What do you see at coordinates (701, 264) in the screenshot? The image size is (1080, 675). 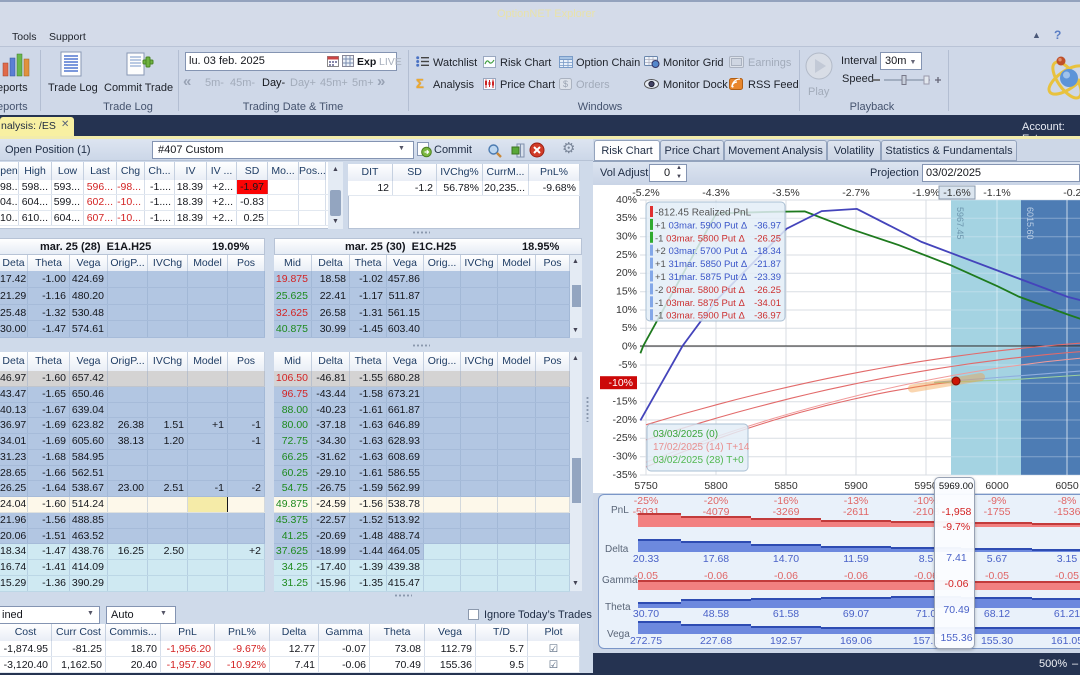 I see `svg-text: +1 31mar. 5850 Put Δ` at bounding box center [701, 264].